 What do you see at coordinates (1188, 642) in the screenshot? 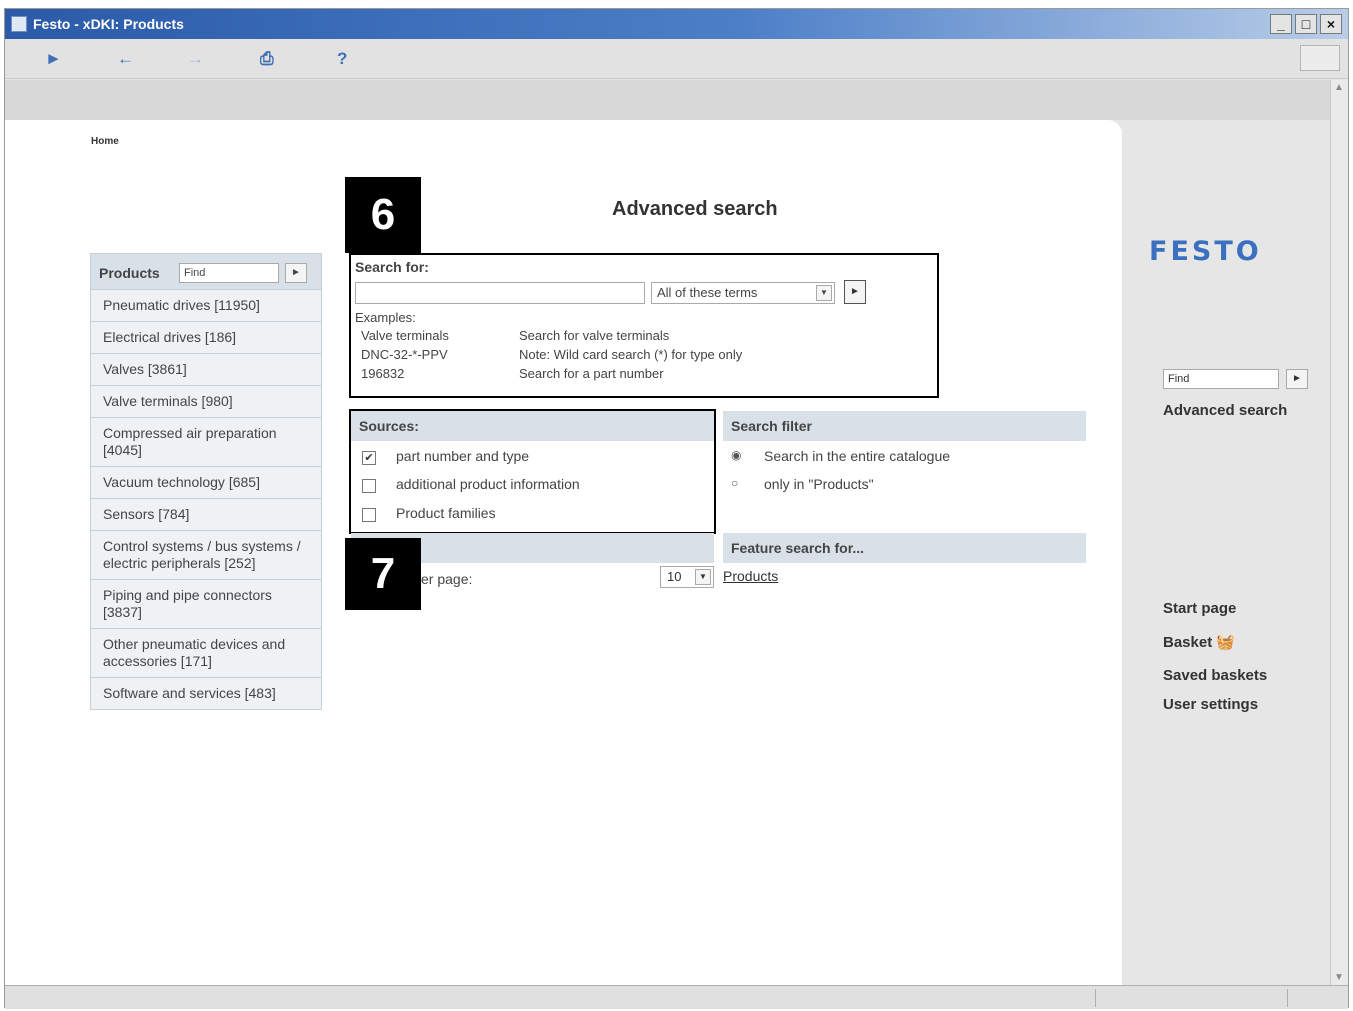
I see `basket-link-label: Basket` at bounding box center [1188, 642].